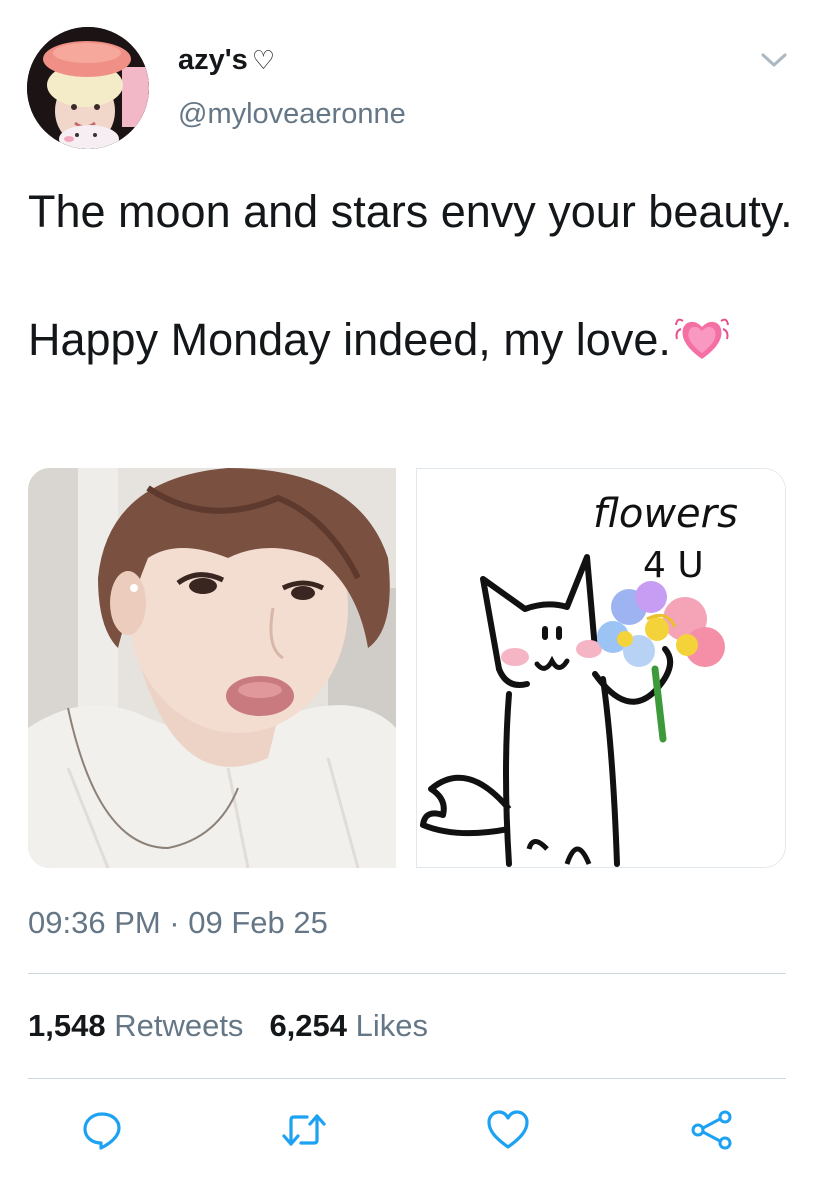  Describe the element at coordinates (178, 923) in the screenshot. I see `tweet-timestamp: 09:36 PM · 09 Feb 25` at that location.